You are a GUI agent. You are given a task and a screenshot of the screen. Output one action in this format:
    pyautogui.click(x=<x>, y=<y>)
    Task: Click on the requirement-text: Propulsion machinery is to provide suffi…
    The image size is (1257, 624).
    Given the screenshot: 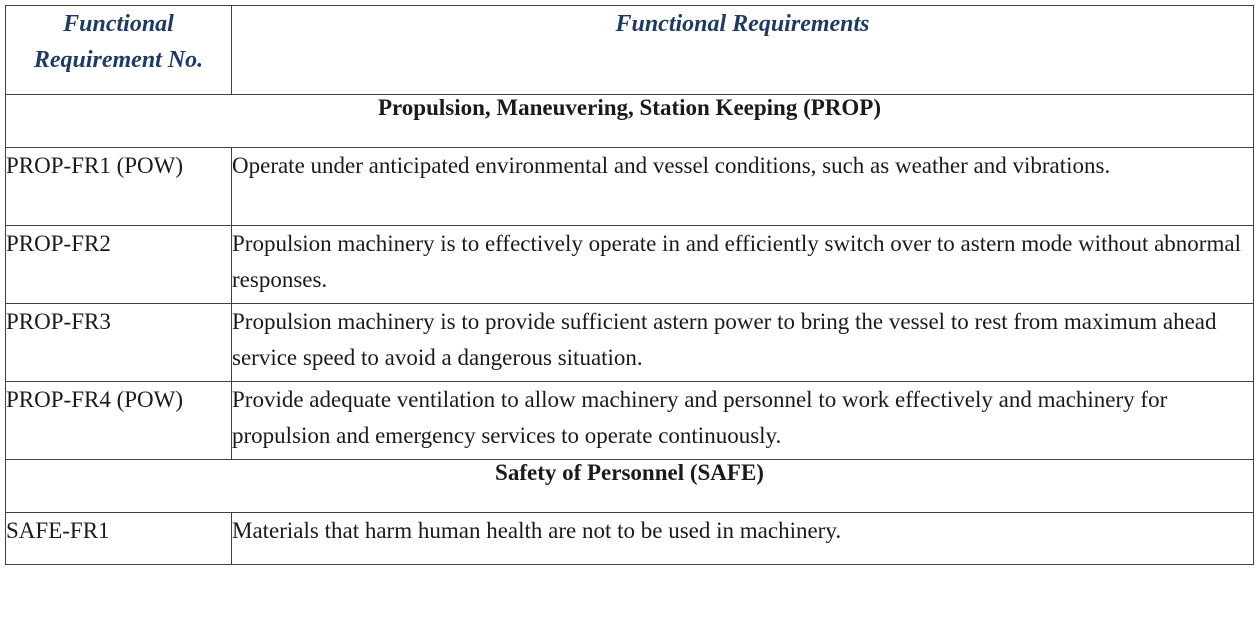 What is the action you would take?
    pyautogui.click(x=742, y=342)
    